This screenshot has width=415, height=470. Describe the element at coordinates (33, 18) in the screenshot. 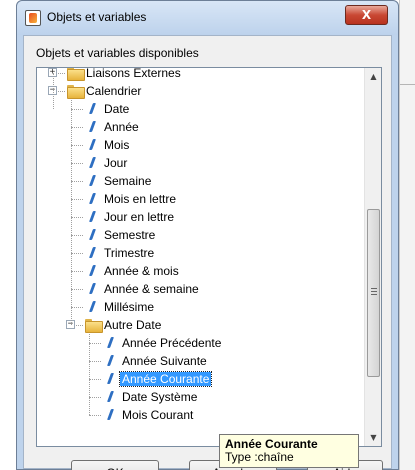

I see `app-icon` at that location.